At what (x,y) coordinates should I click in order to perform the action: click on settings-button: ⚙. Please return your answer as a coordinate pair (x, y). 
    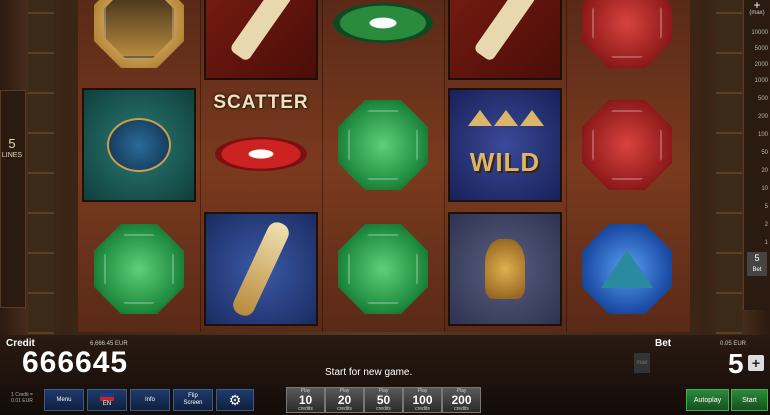
    Looking at the image, I should click on (235, 400).